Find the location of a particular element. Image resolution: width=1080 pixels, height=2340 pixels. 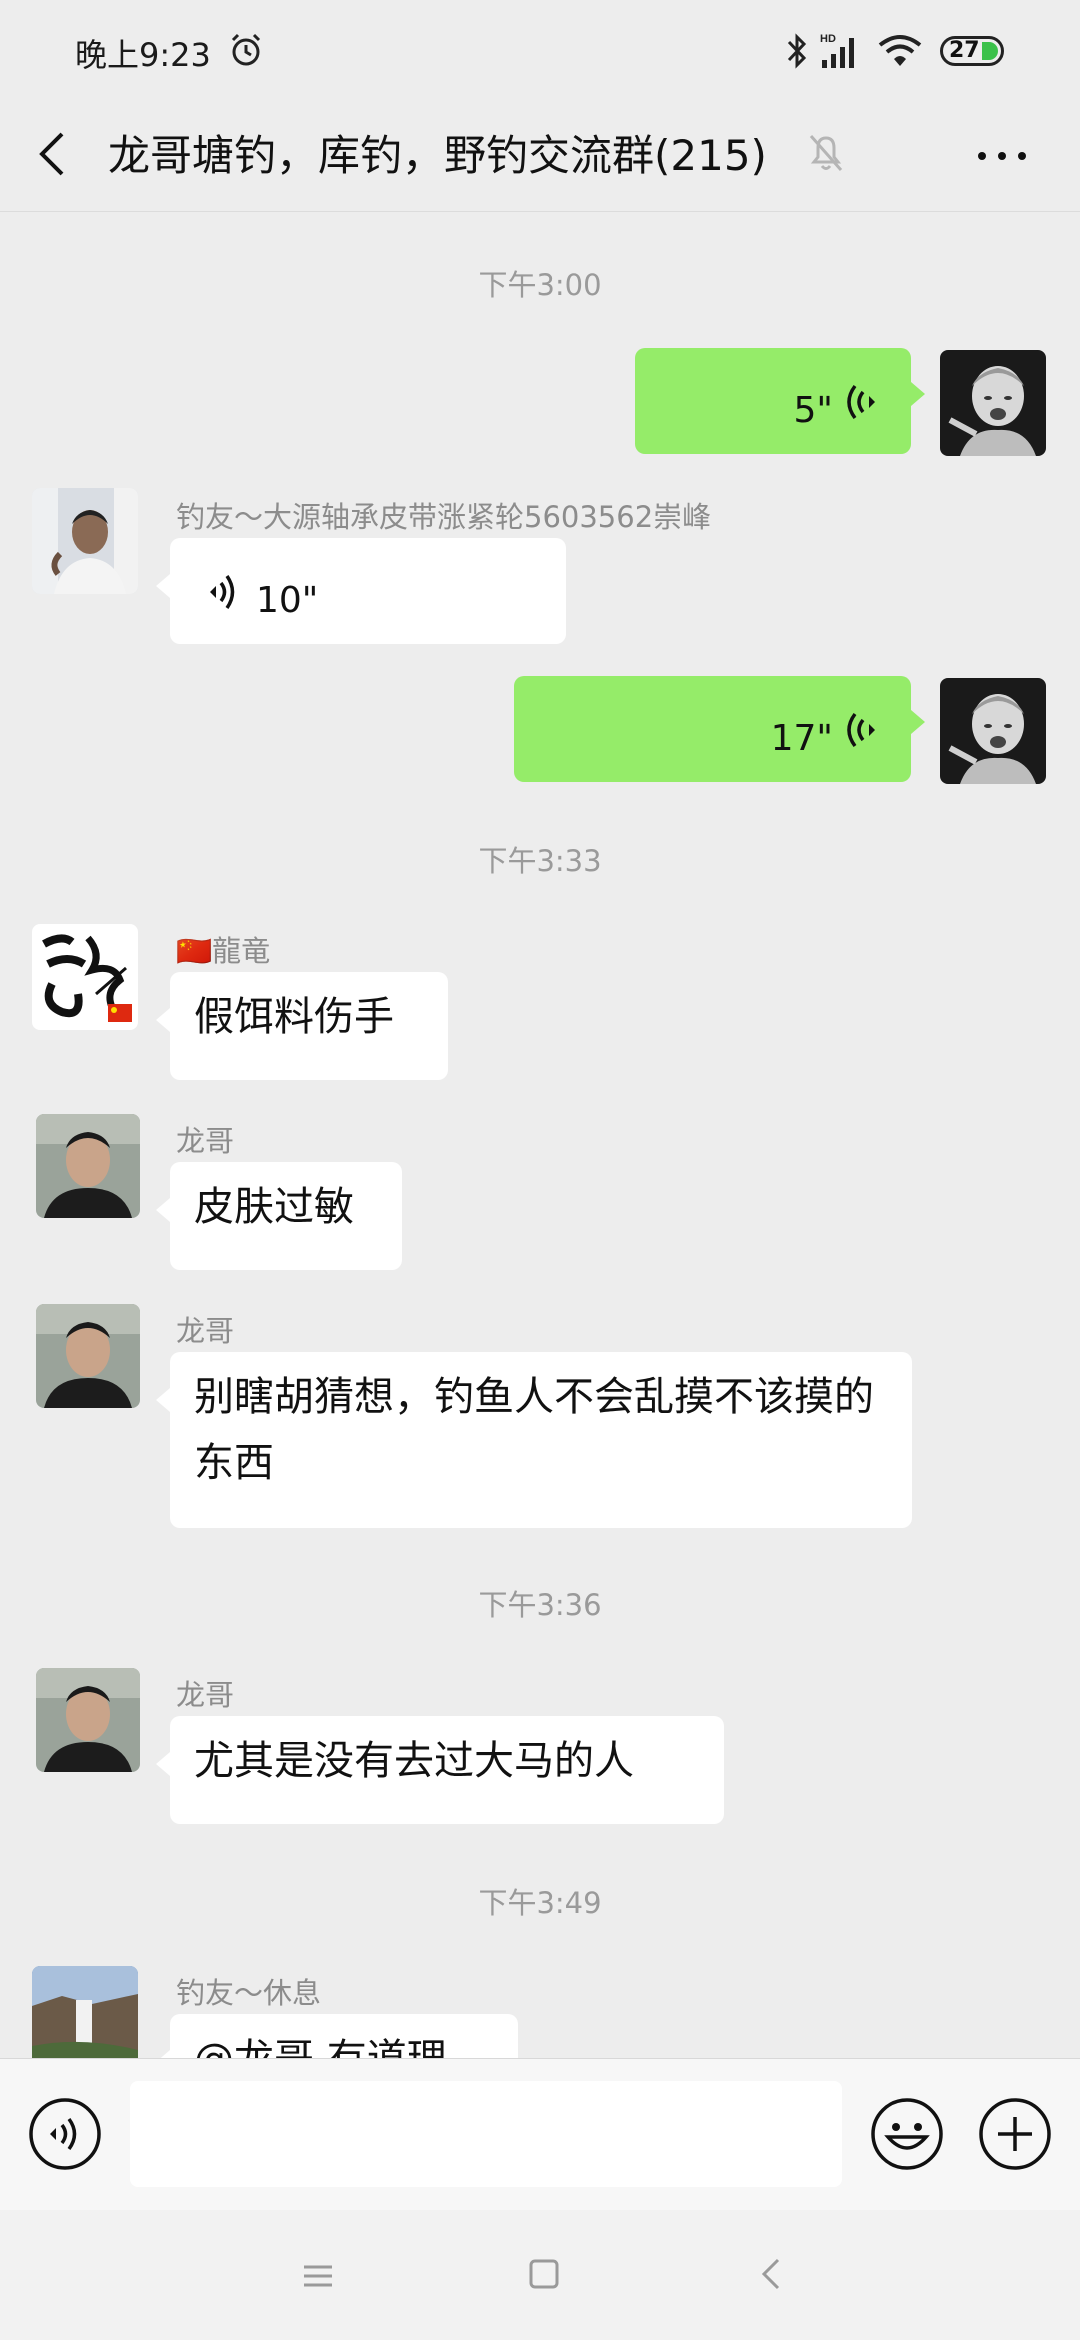

input-bar is located at coordinates (540, 2134).